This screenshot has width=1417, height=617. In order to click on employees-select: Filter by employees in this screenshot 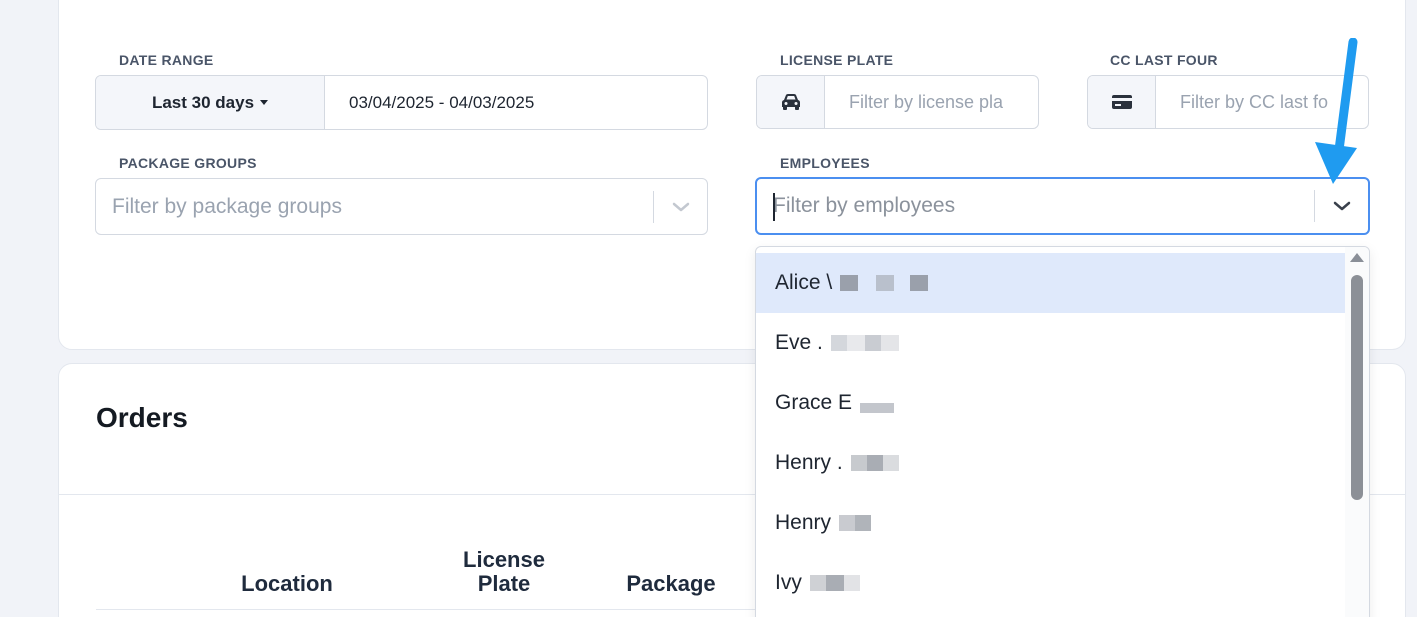, I will do `click(1062, 206)`.